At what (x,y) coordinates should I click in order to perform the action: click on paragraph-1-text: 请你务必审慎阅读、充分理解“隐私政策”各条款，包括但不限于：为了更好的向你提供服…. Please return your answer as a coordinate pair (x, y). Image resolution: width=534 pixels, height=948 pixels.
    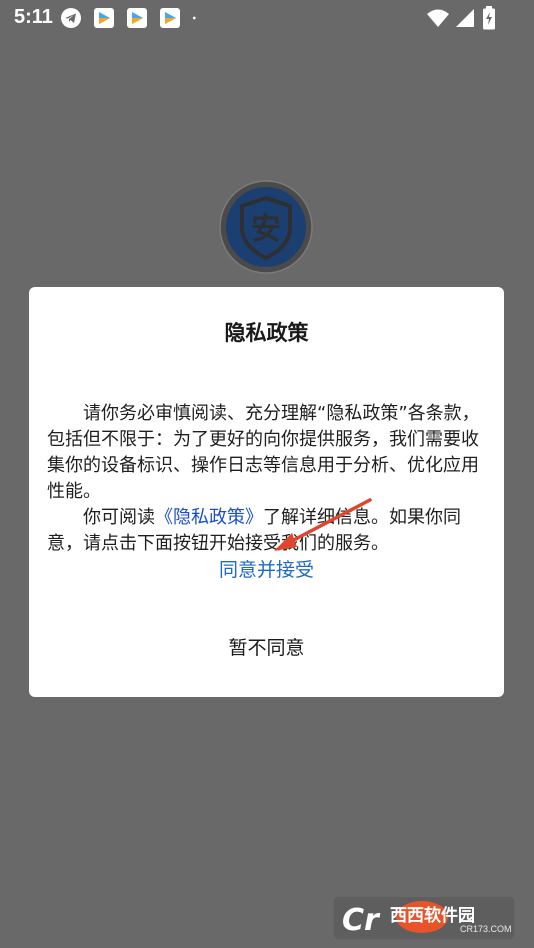
    Looking at the image, I should click on (263, 452).